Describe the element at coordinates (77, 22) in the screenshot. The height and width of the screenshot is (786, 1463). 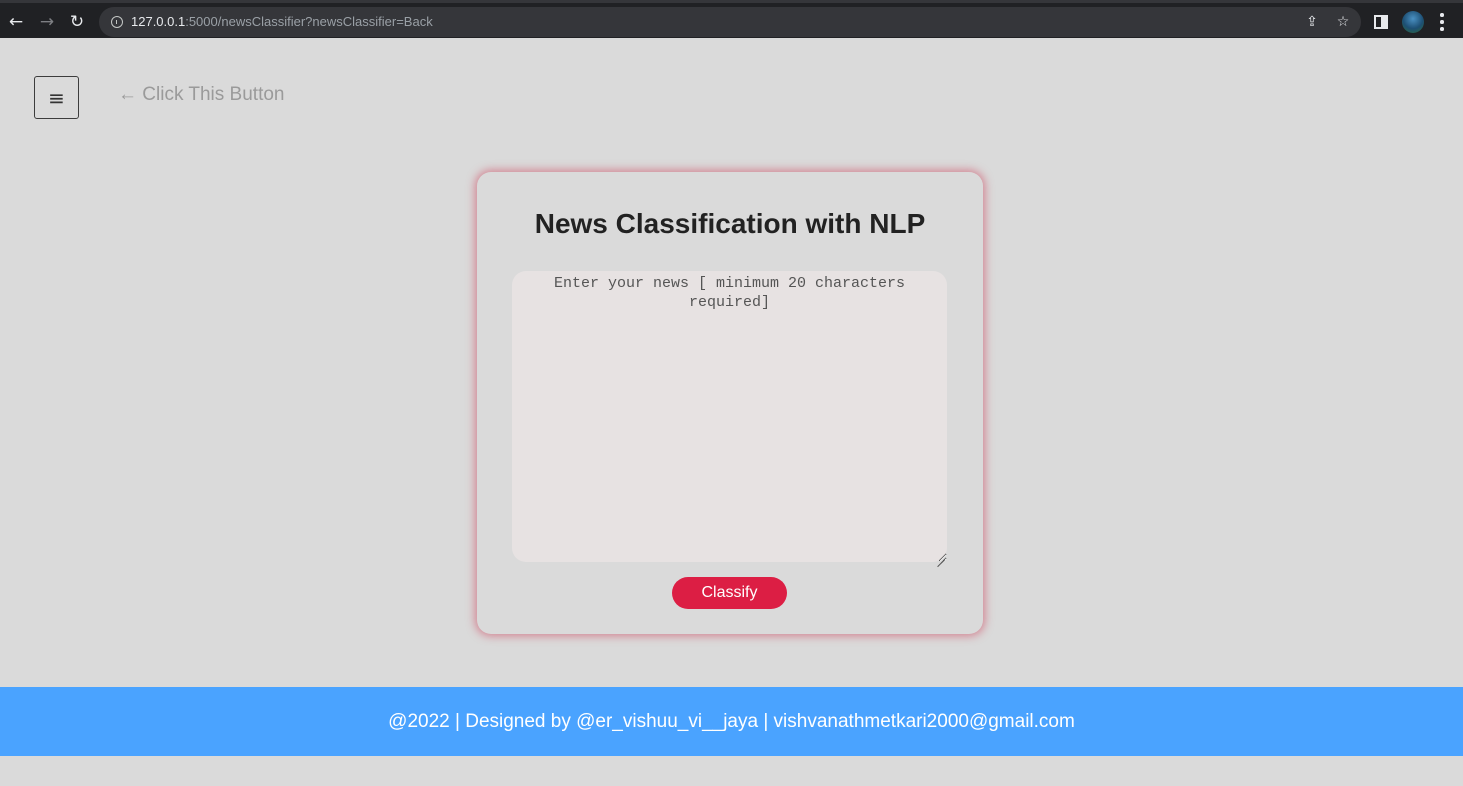
I see `reload-icon: ↻` at that location.